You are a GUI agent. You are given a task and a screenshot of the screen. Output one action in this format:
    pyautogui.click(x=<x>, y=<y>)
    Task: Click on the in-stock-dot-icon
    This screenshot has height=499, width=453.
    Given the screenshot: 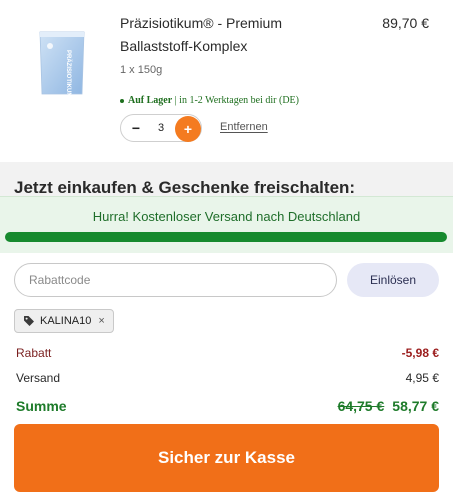 What is the action you would take?
    pyautogui.click(x=122, y=100)
    